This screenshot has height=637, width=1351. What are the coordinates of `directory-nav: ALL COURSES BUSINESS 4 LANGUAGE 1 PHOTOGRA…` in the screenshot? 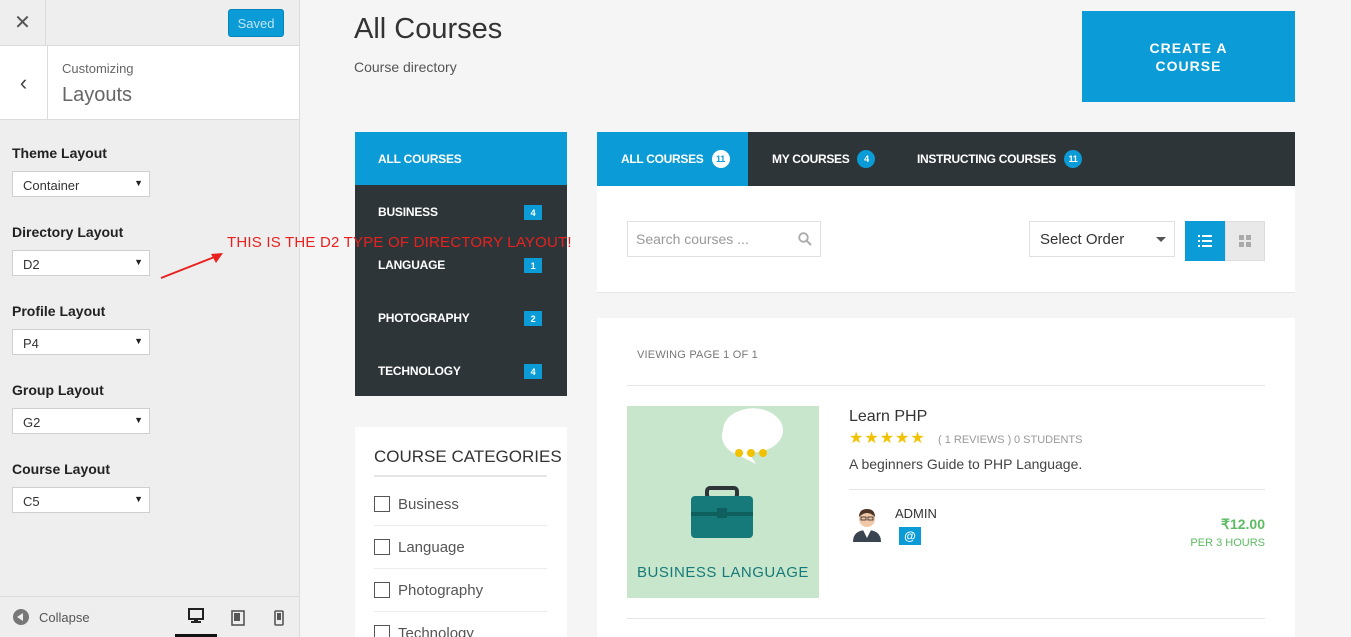 It's located at (461, 264).